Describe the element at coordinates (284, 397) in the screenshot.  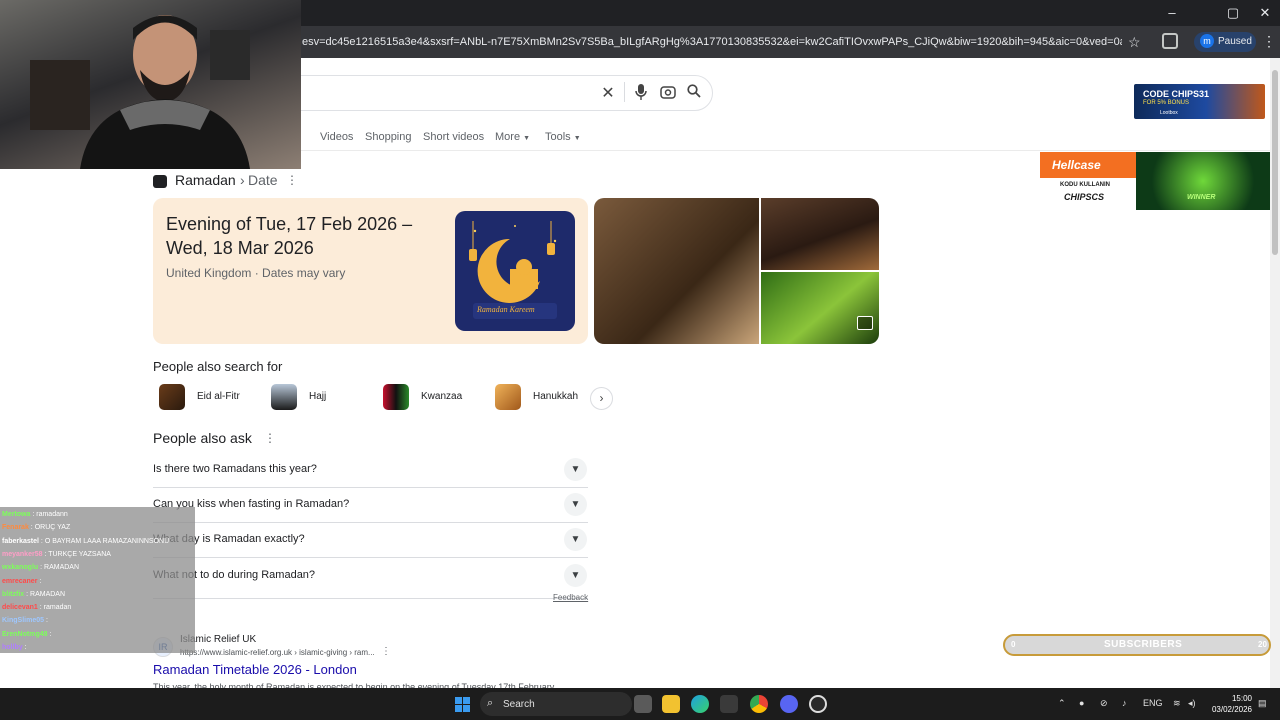
I see `hajj-thumbnail` at that location.